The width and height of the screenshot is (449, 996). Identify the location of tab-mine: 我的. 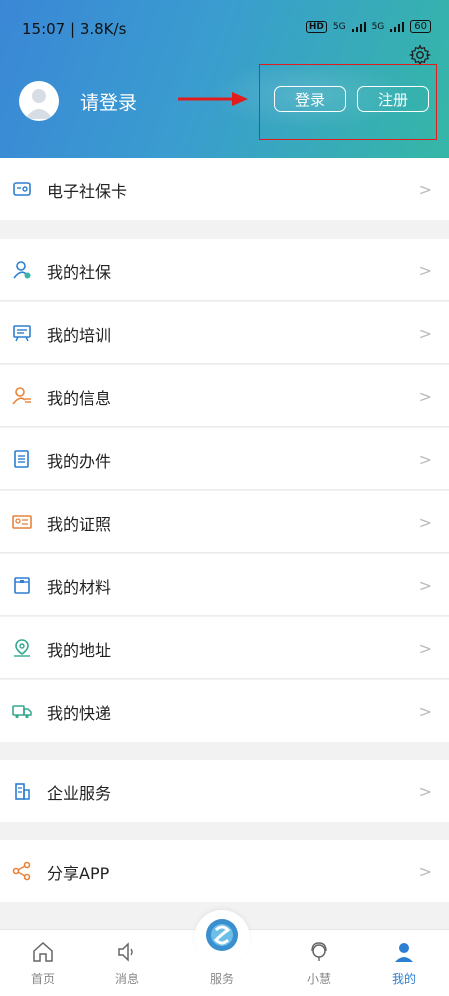
(404, 963).